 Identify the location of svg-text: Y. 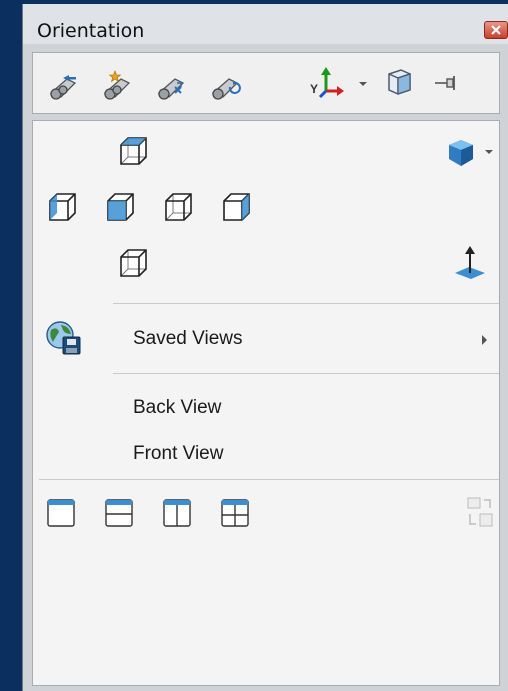
(314, 89).